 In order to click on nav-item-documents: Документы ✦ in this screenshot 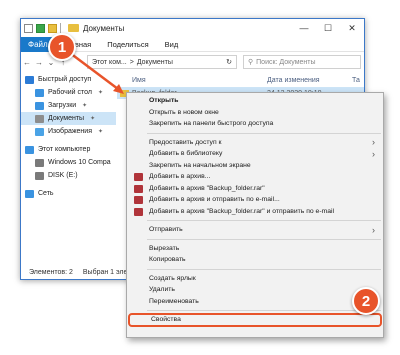, I will do `click(68, 118)`.